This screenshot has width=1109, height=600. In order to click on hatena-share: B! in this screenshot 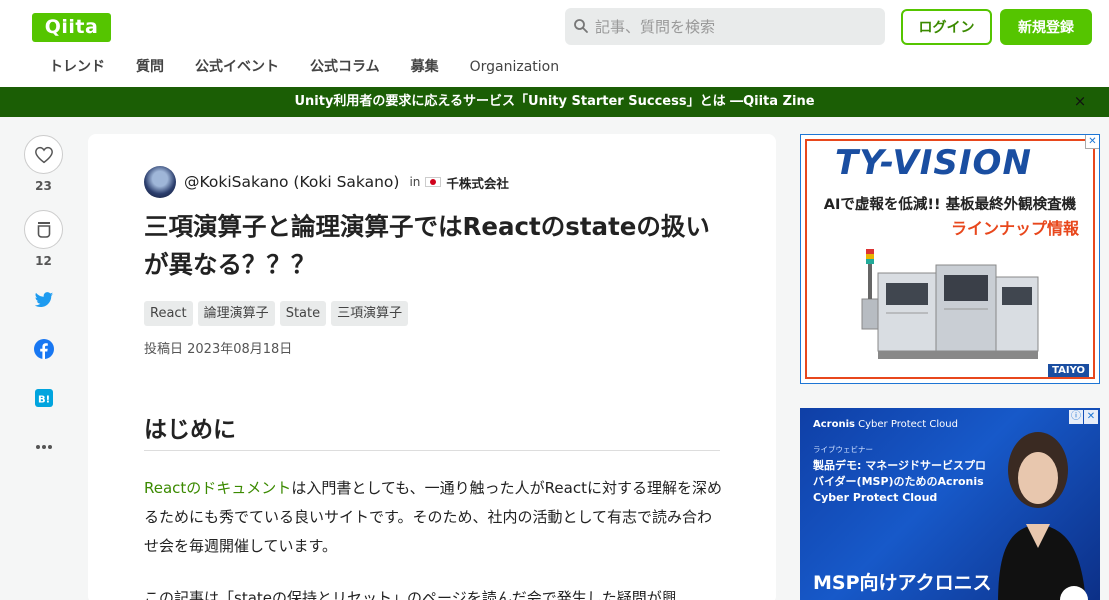, I will do `click(43, 398)`.